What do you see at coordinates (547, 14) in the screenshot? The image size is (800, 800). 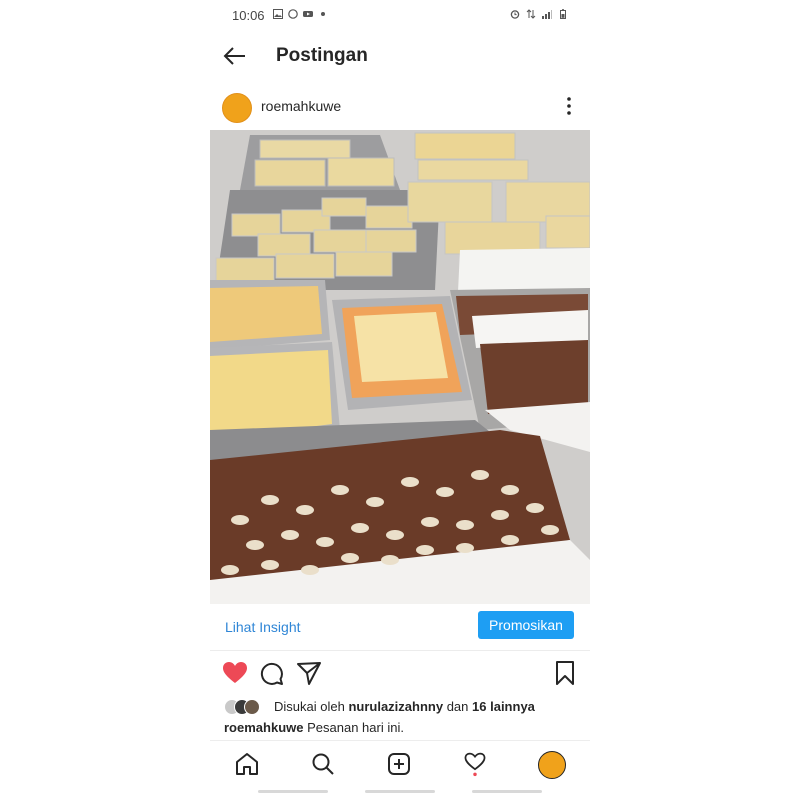 I see `cell-signal-icon` at bounding box center [547, 14].